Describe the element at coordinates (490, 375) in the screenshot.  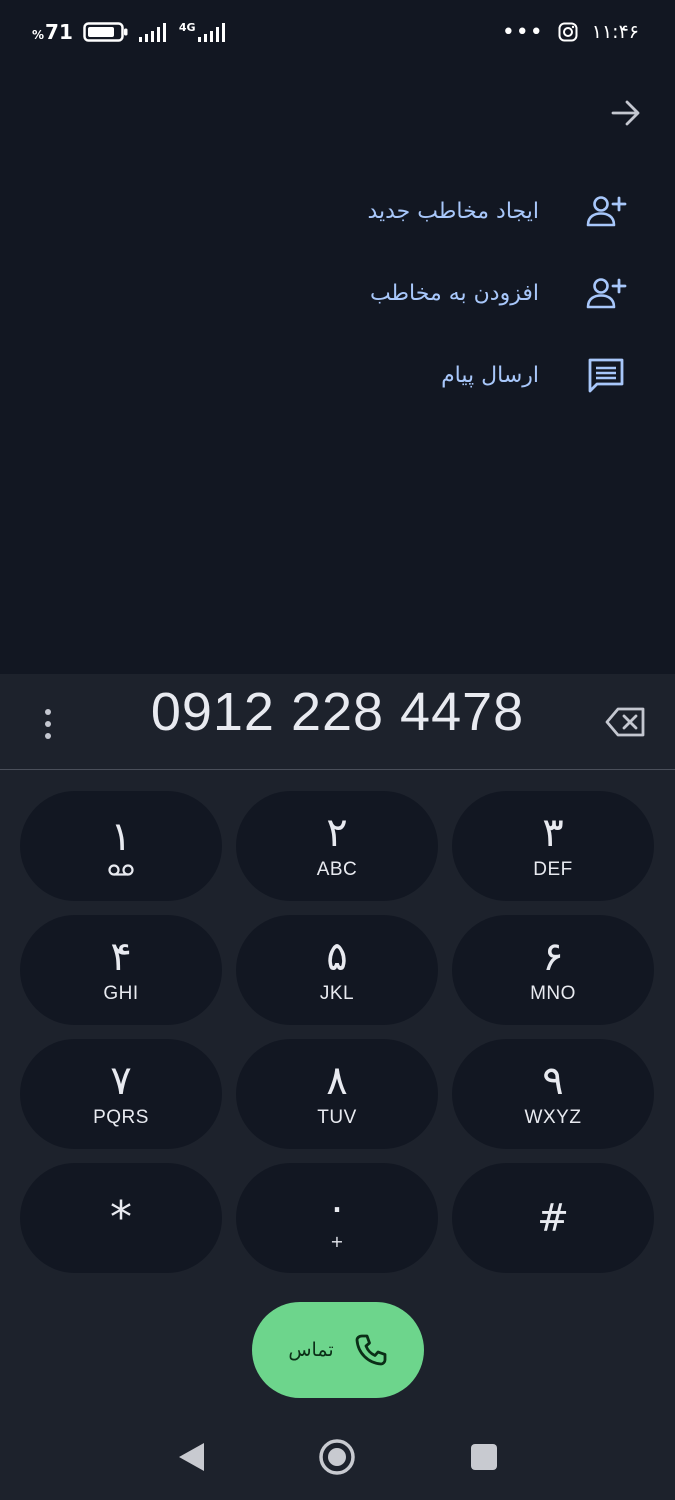
I see `action-label: ارسال پیام` at that location.